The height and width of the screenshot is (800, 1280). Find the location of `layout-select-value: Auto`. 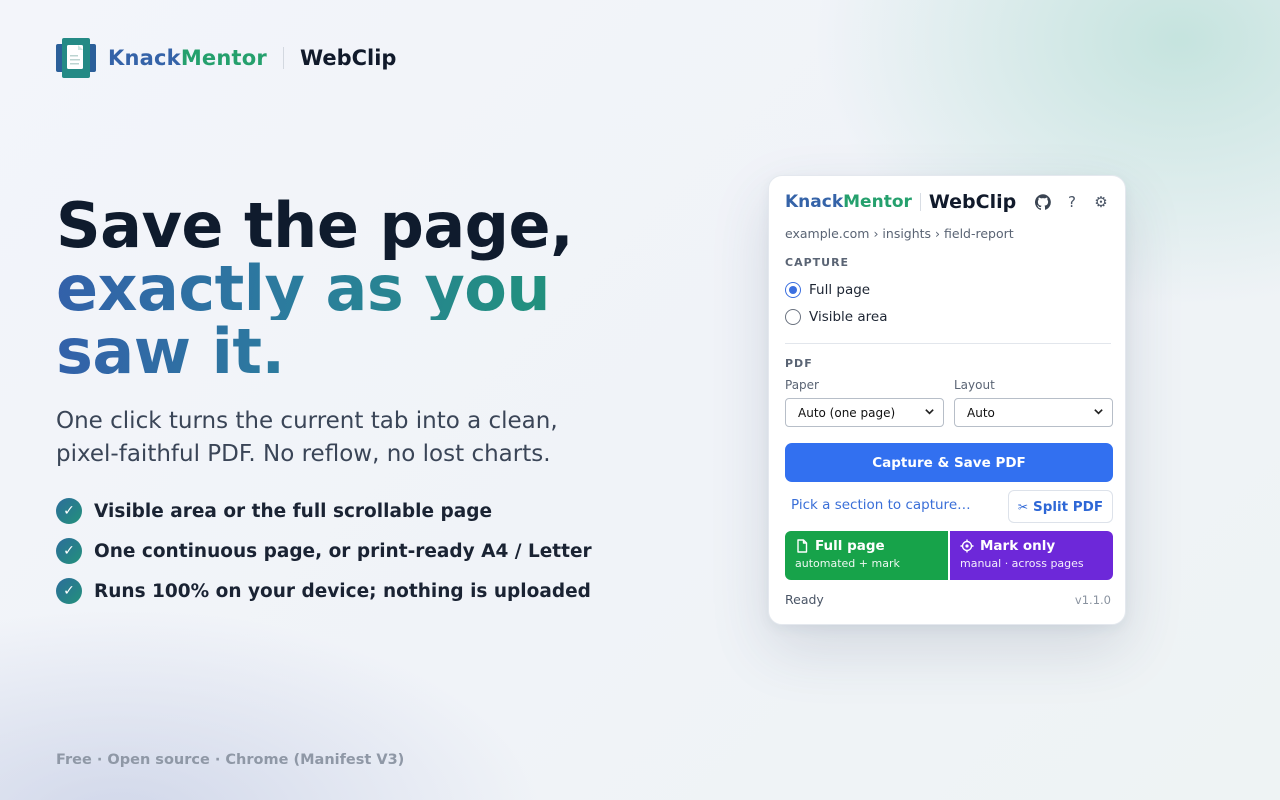

layout-select-value: Auto is located at coordinates (981, 412).